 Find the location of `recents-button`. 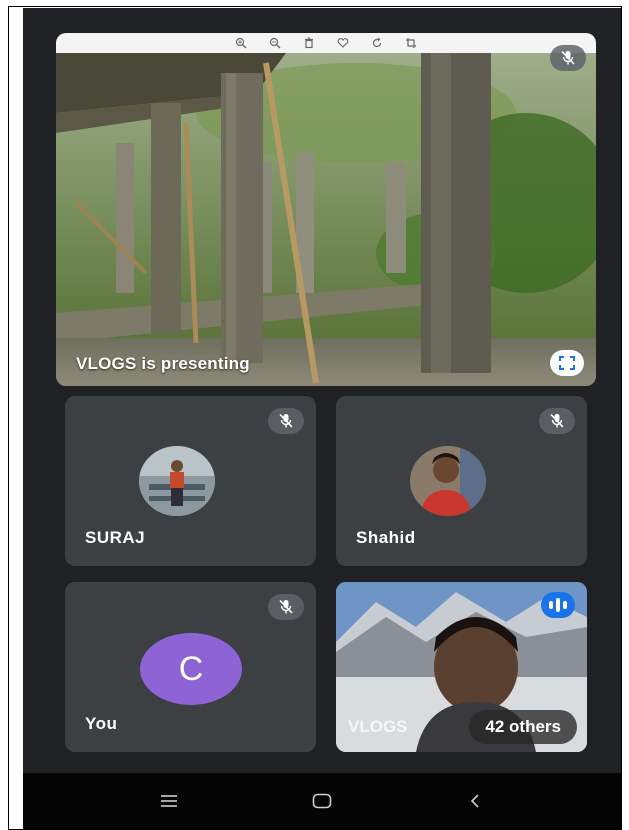

recents-button is located at coordinates (169, 801).